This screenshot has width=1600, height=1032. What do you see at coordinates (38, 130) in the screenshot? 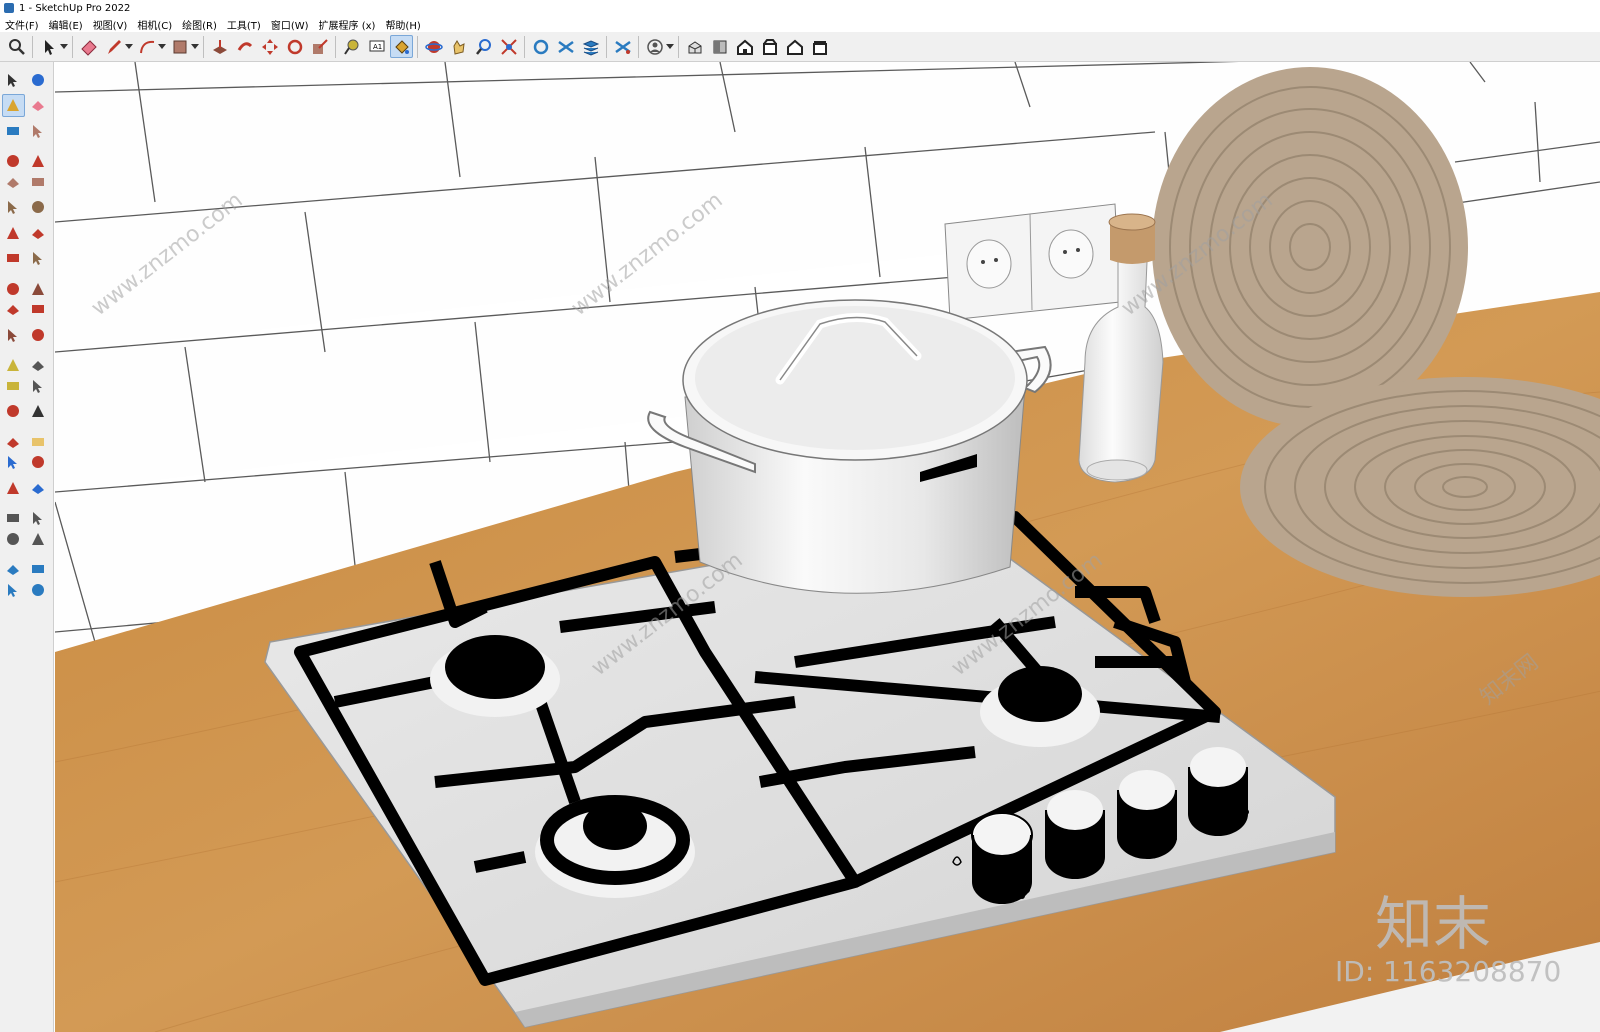
I see `tag-icon` at bounding box center [38, 130].